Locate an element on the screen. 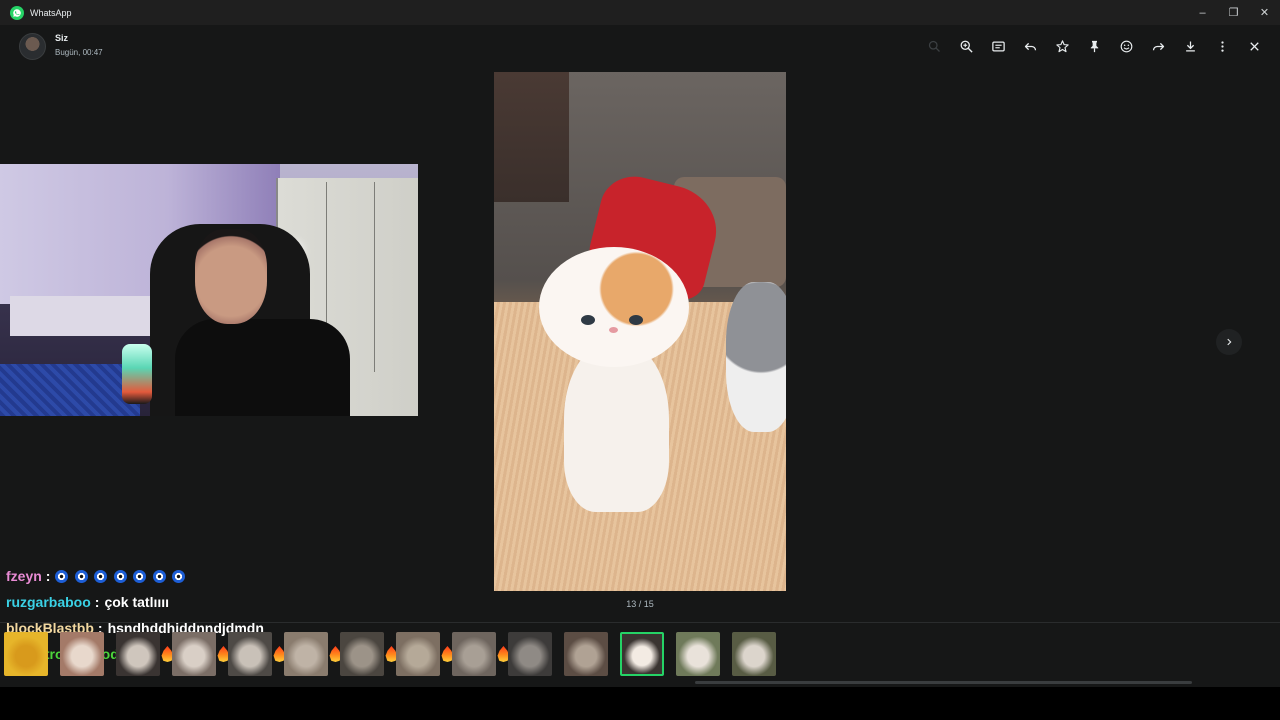  more-options-button is located at coordinates (1222, 46).